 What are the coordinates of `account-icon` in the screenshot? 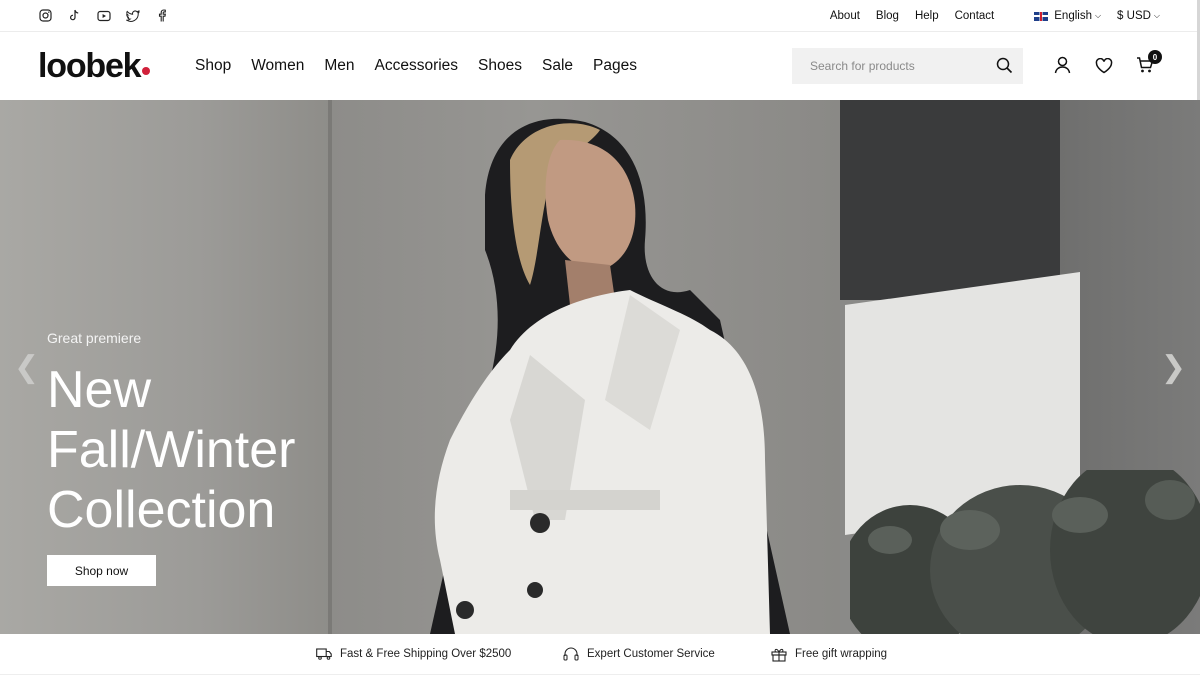 It's located at (1062, 67).